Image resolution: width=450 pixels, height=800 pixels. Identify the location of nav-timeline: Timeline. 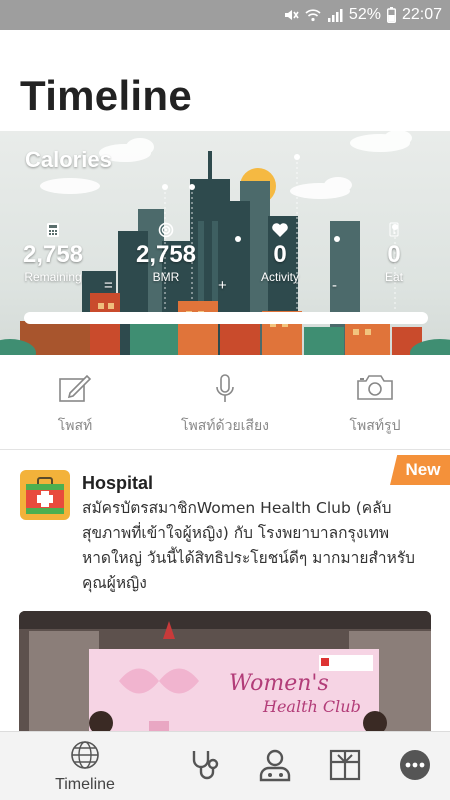
(85, 766).